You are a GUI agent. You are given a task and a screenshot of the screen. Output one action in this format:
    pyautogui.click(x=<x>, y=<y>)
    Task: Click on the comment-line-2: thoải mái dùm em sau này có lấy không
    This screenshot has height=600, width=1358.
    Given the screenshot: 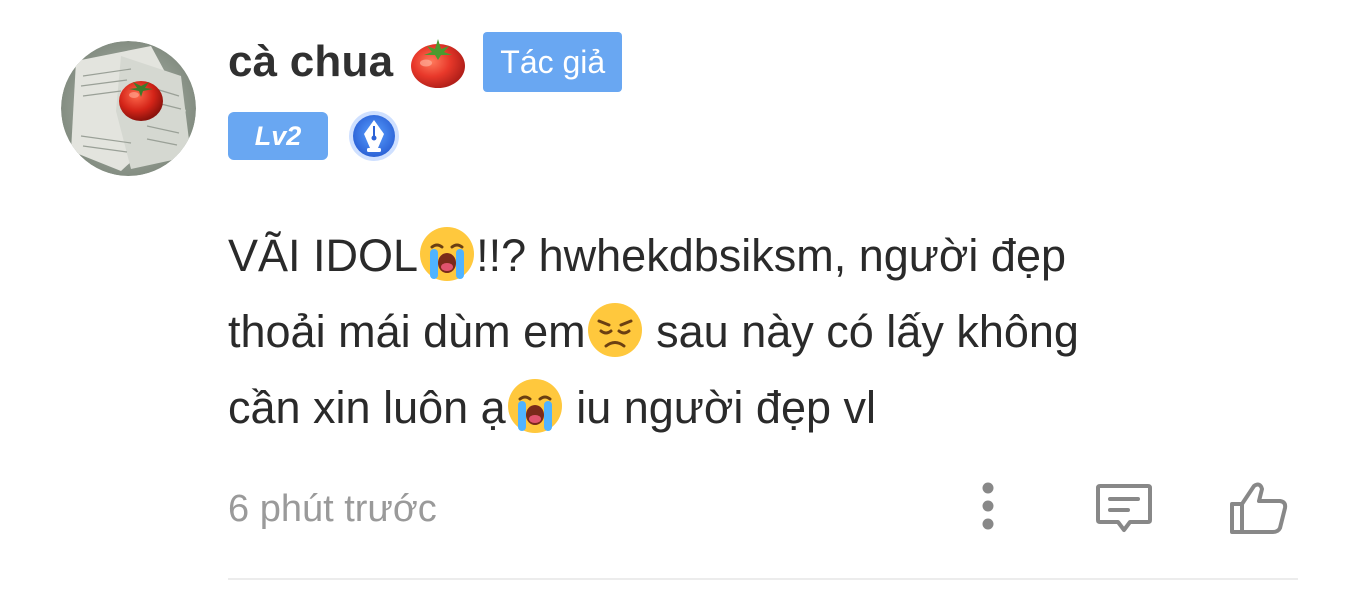 What is the action you would take?
    pyautogui.click(x=758, y=332)
    